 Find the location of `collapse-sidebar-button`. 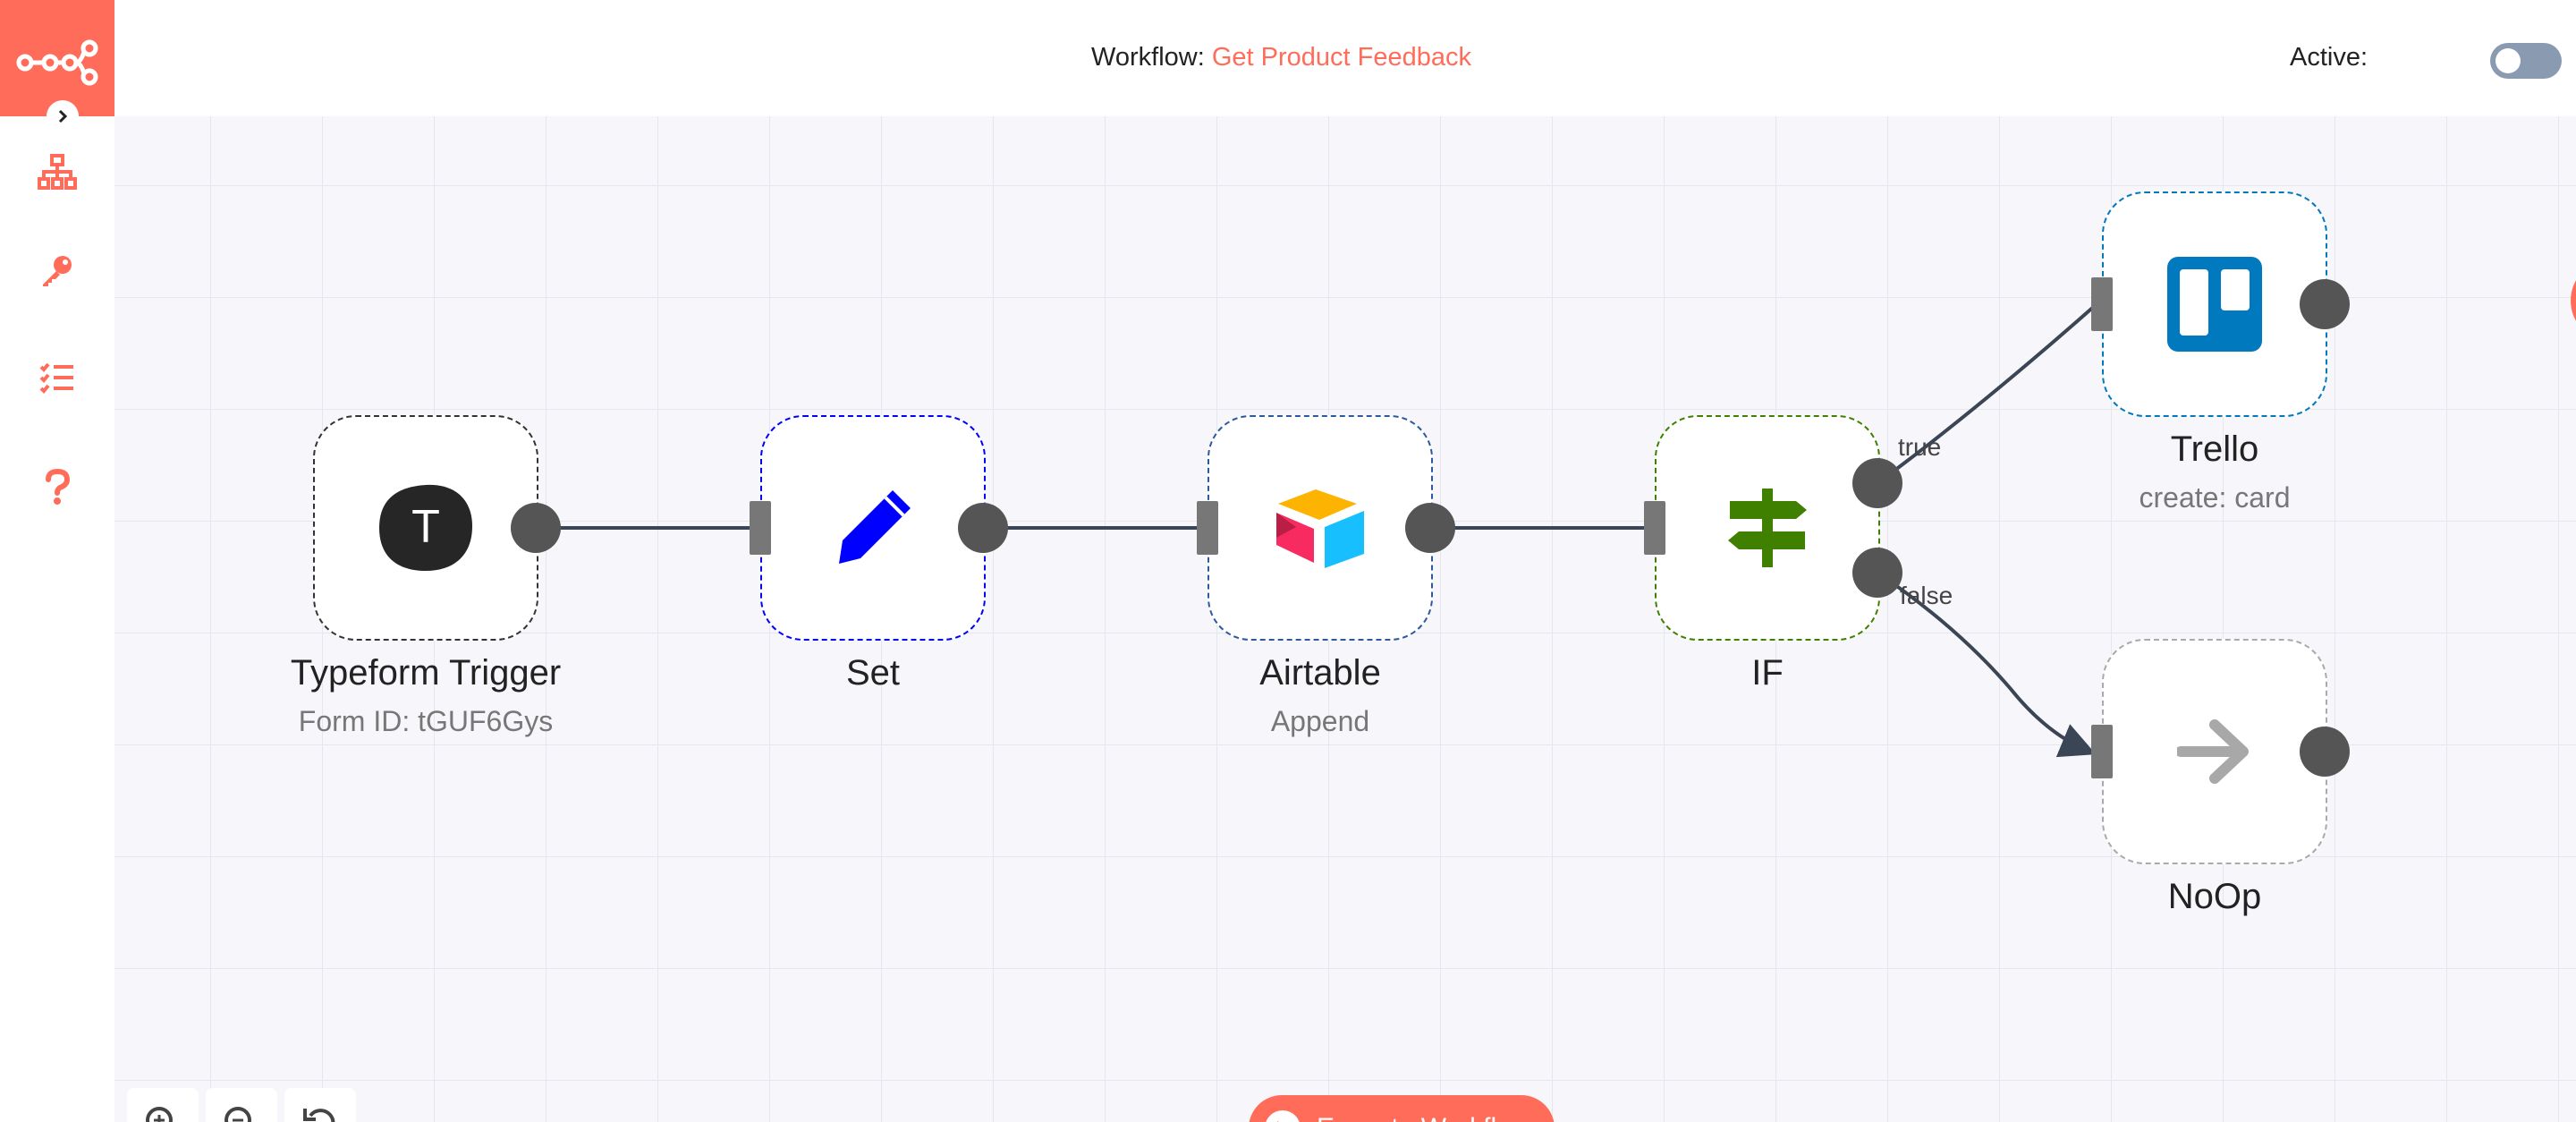

collapse-sidebar-button is located at coordinates (63, 116).